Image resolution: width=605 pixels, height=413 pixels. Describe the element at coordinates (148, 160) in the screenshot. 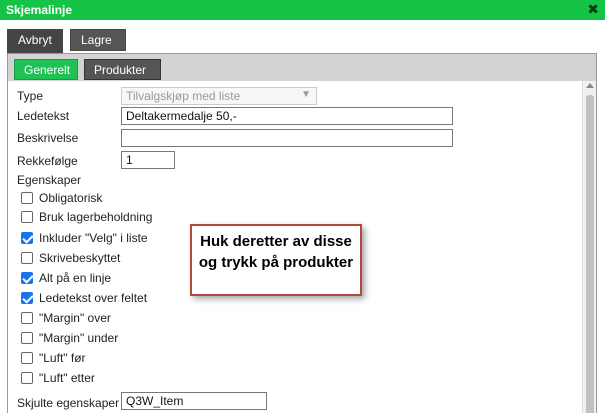

I see `rekkefolge-input` at that location.